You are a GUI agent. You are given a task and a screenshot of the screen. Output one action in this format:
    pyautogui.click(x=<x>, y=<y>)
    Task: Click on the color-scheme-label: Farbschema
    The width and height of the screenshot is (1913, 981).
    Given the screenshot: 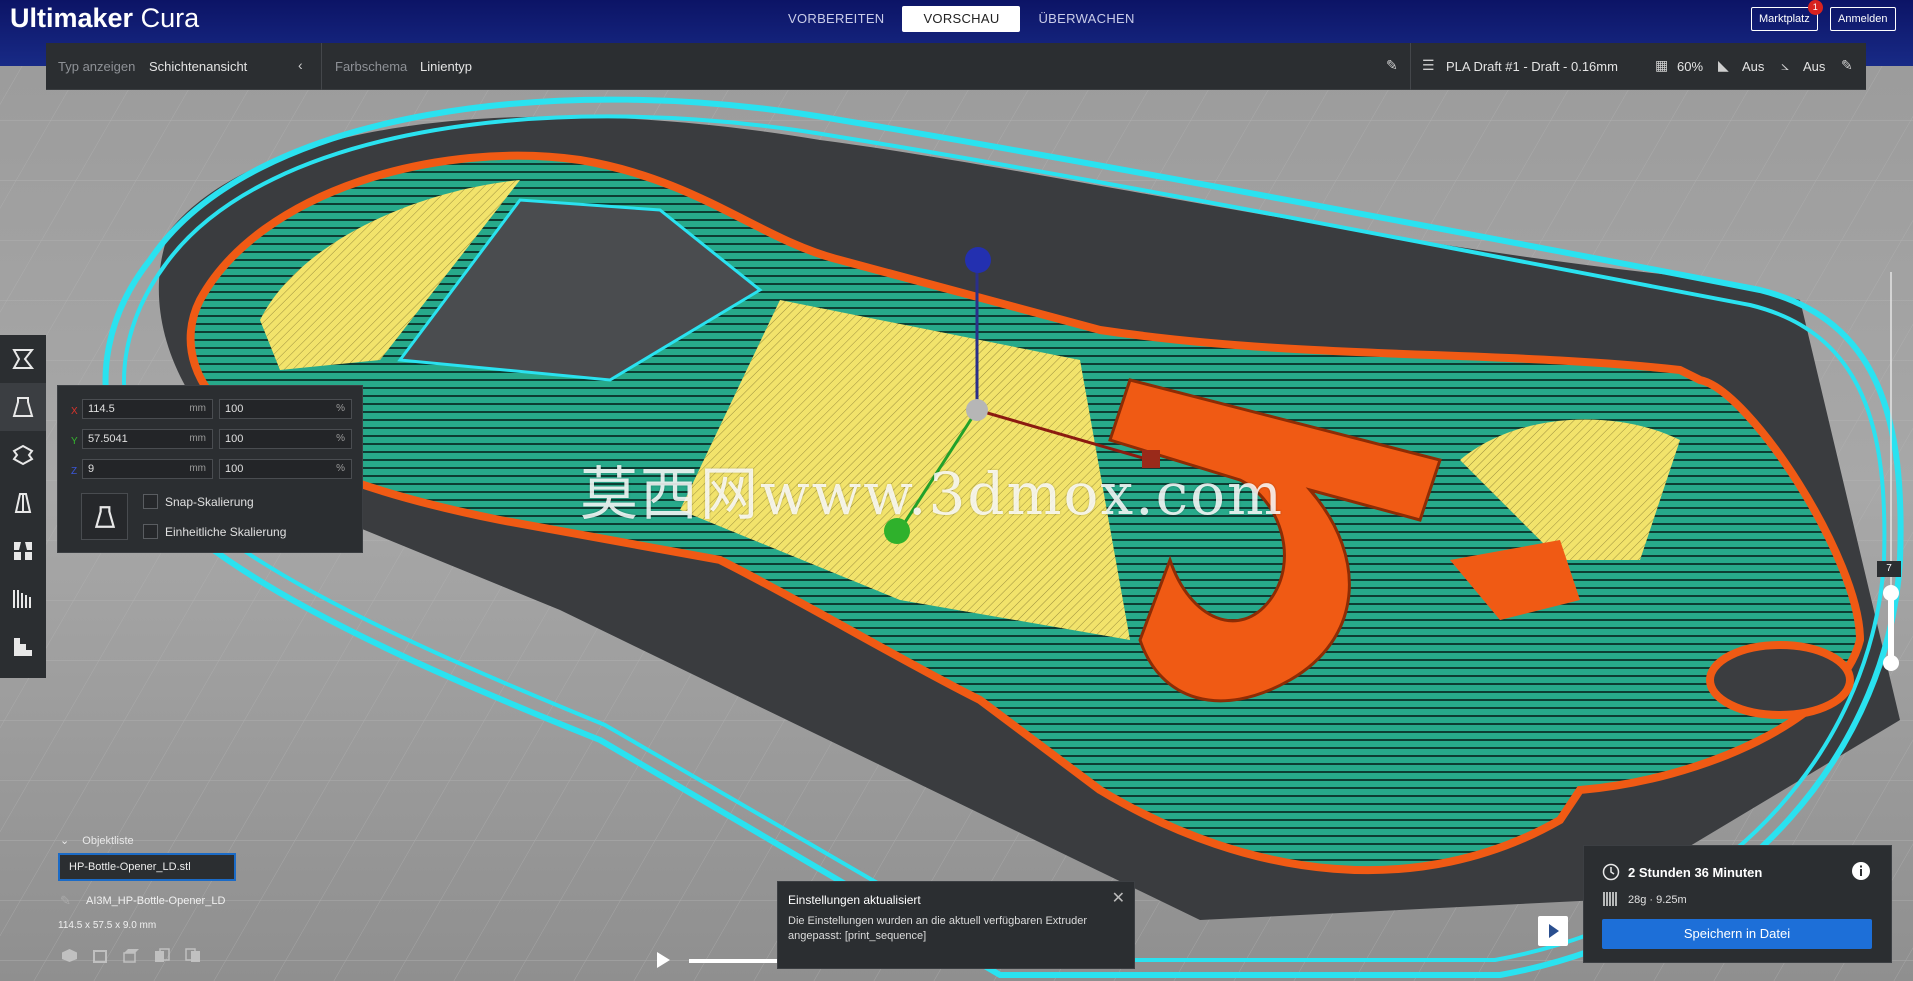 What is the action you would take?
    pyautogui.click(x=371, y=66)
    